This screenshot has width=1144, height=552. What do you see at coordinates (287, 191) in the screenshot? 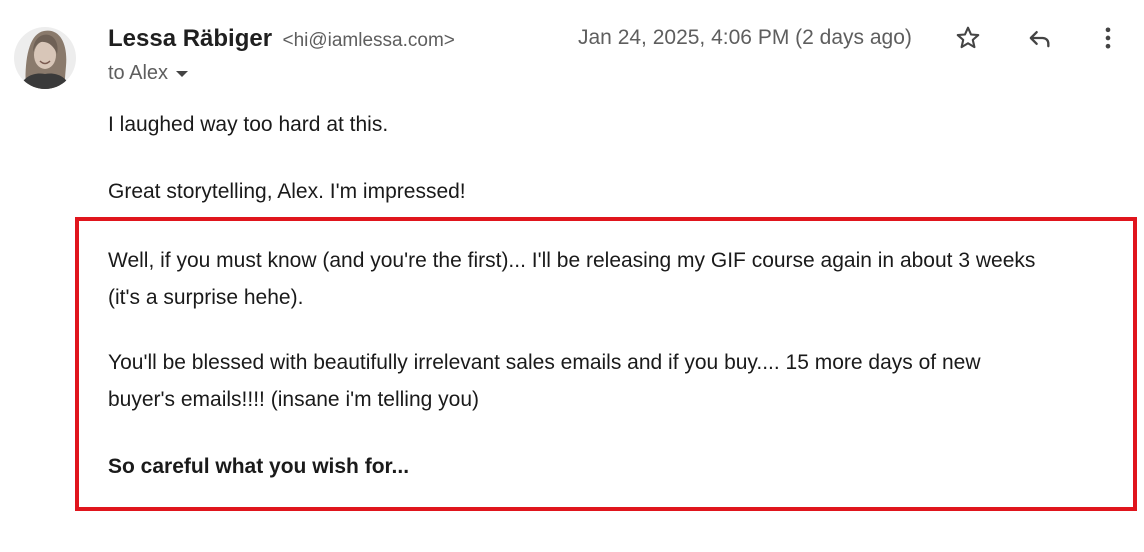
I see `body-line: Great storytelling, Alex. I'm impressed!` at bounding box center [287, 191].